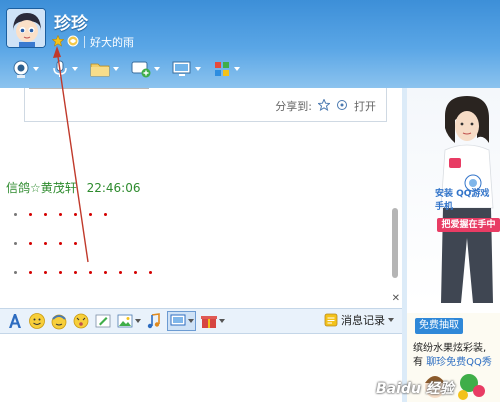 This screenshot has width=500, height=402. I want to click on card-image-strip, so click(89, 88).